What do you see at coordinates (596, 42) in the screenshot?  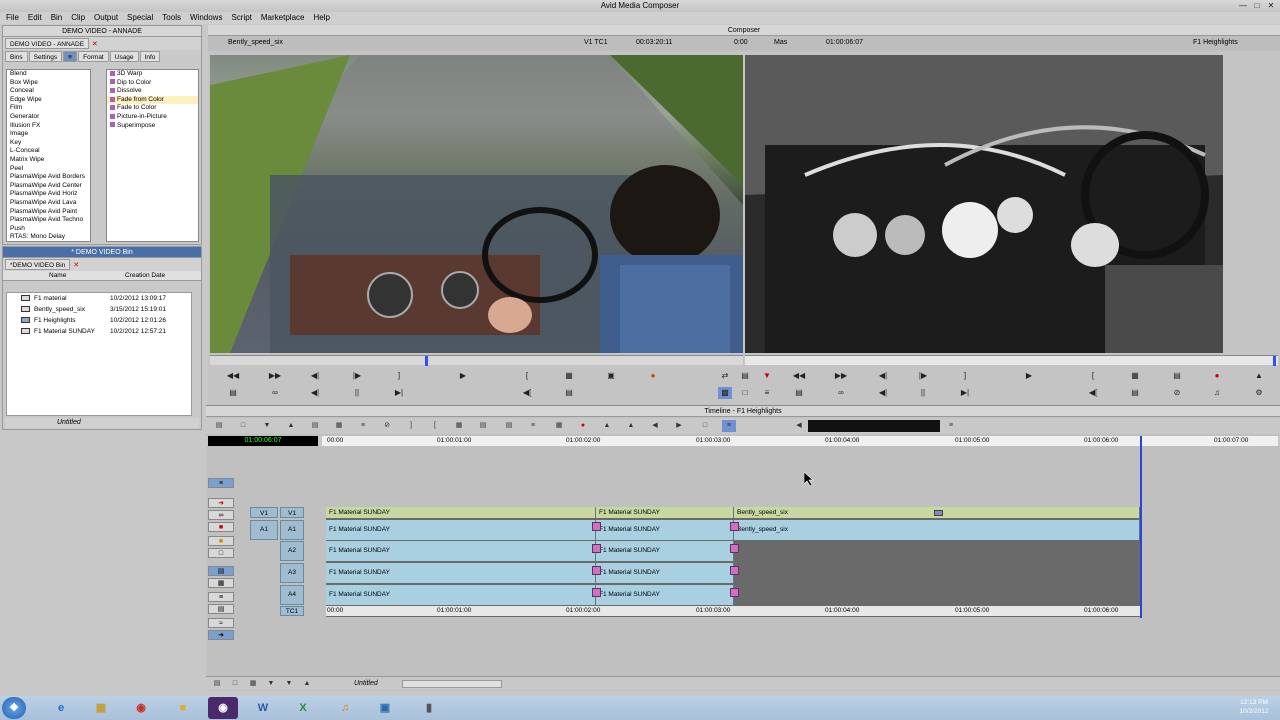 I see `track-tc-label: V1 TC1` at bounding box center [596, 42].